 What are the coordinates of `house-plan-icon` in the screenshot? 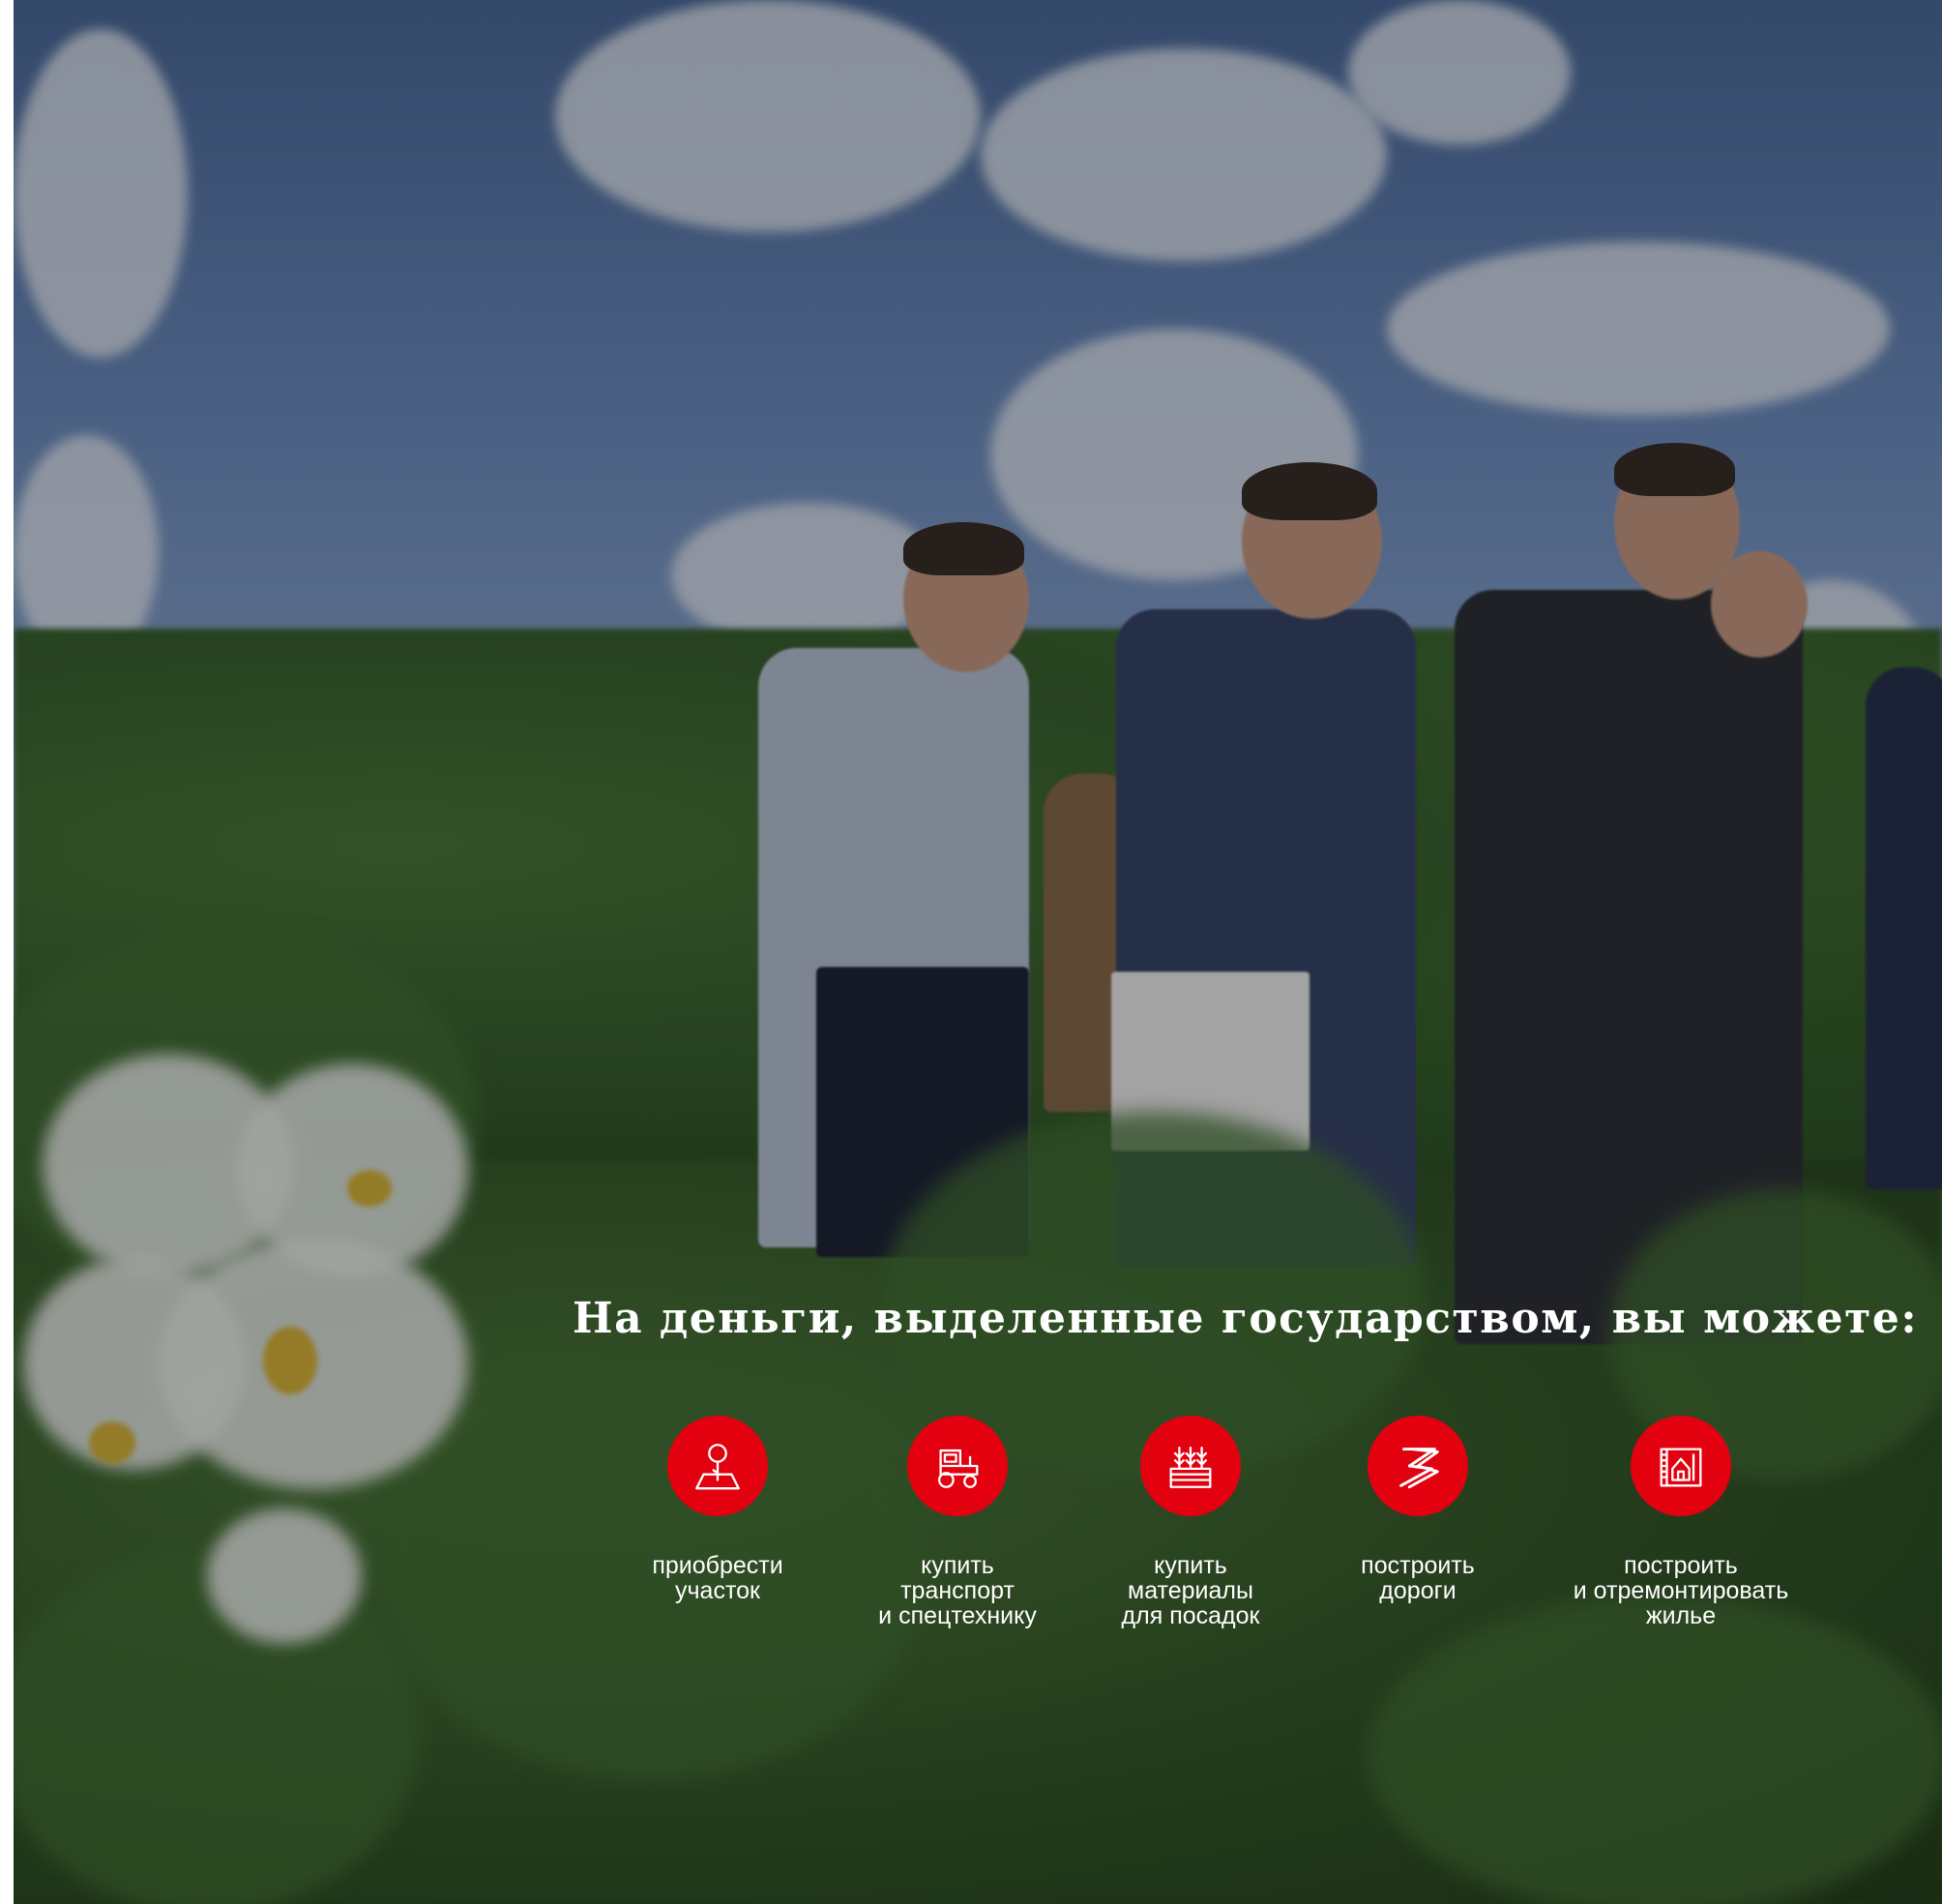 It's located at (1681, 1466).